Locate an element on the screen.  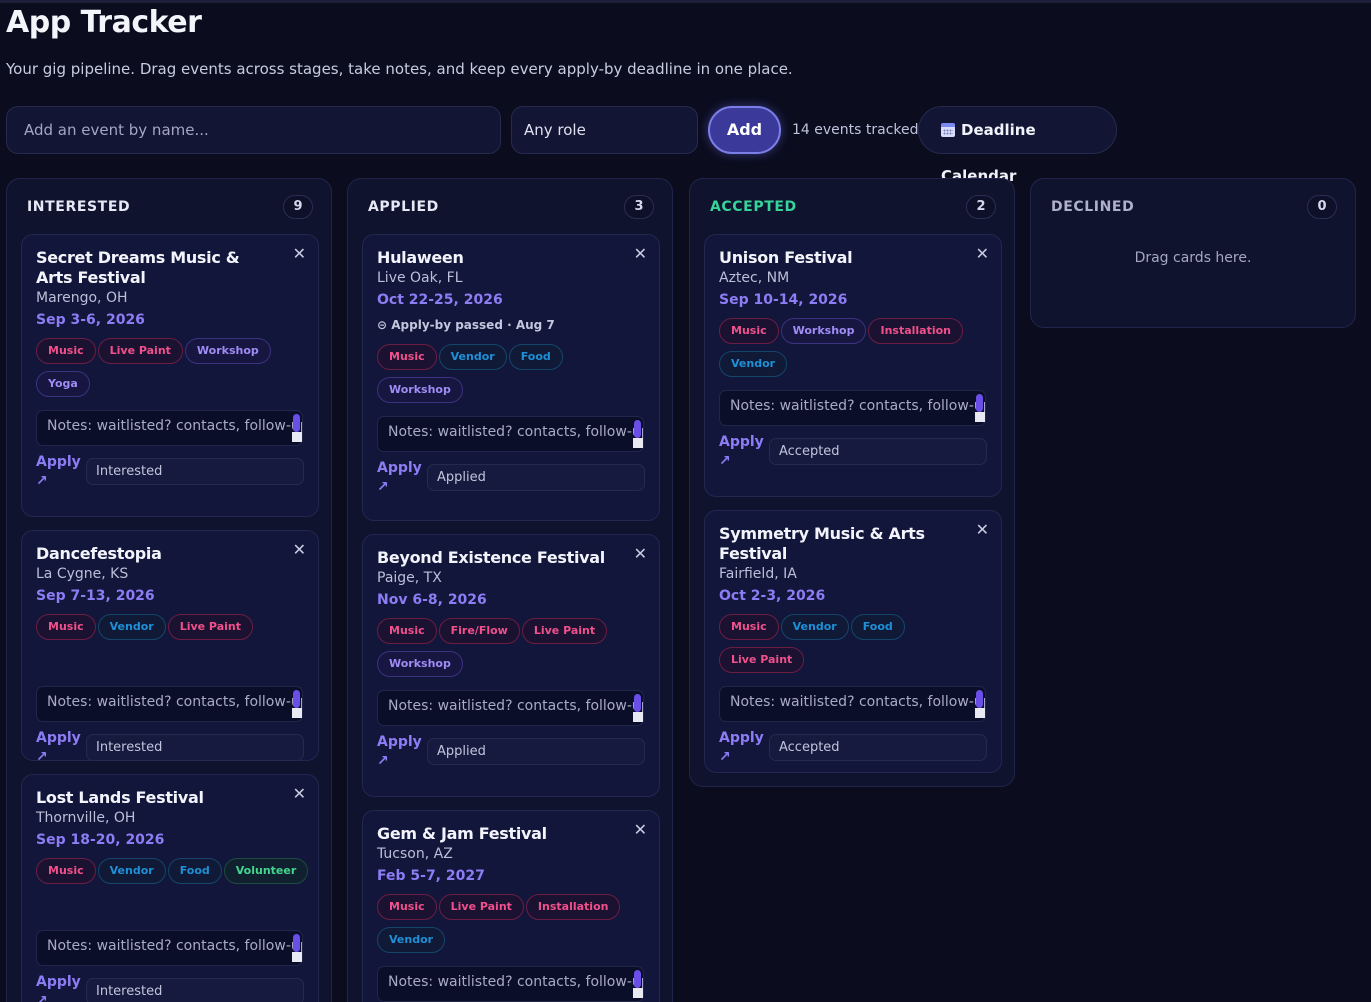
page-title: App Tracker is located at coordinates (104, 22).